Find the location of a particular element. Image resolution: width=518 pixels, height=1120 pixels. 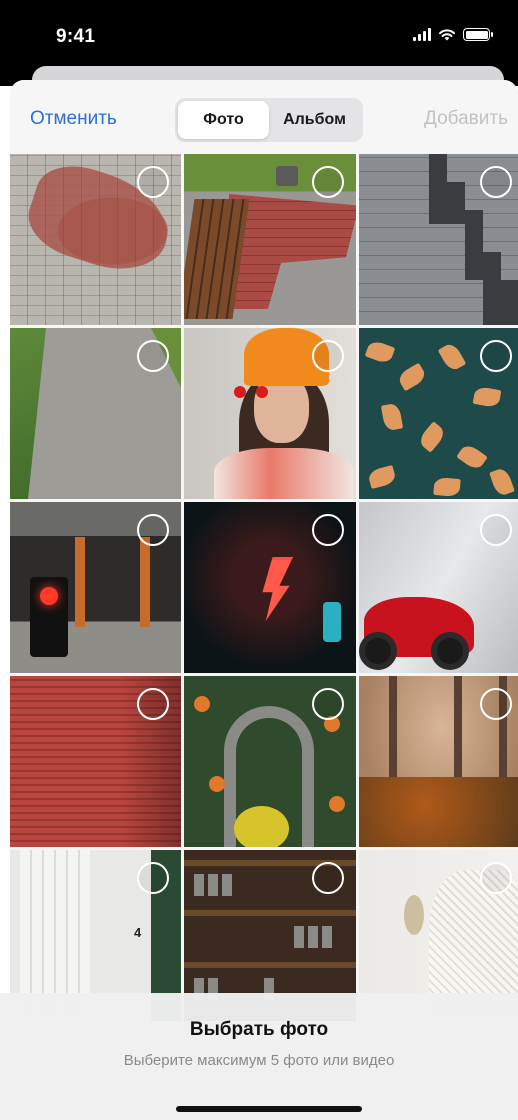

source-segmented-control: Фото Альбом is located at coordinates (269, 120).